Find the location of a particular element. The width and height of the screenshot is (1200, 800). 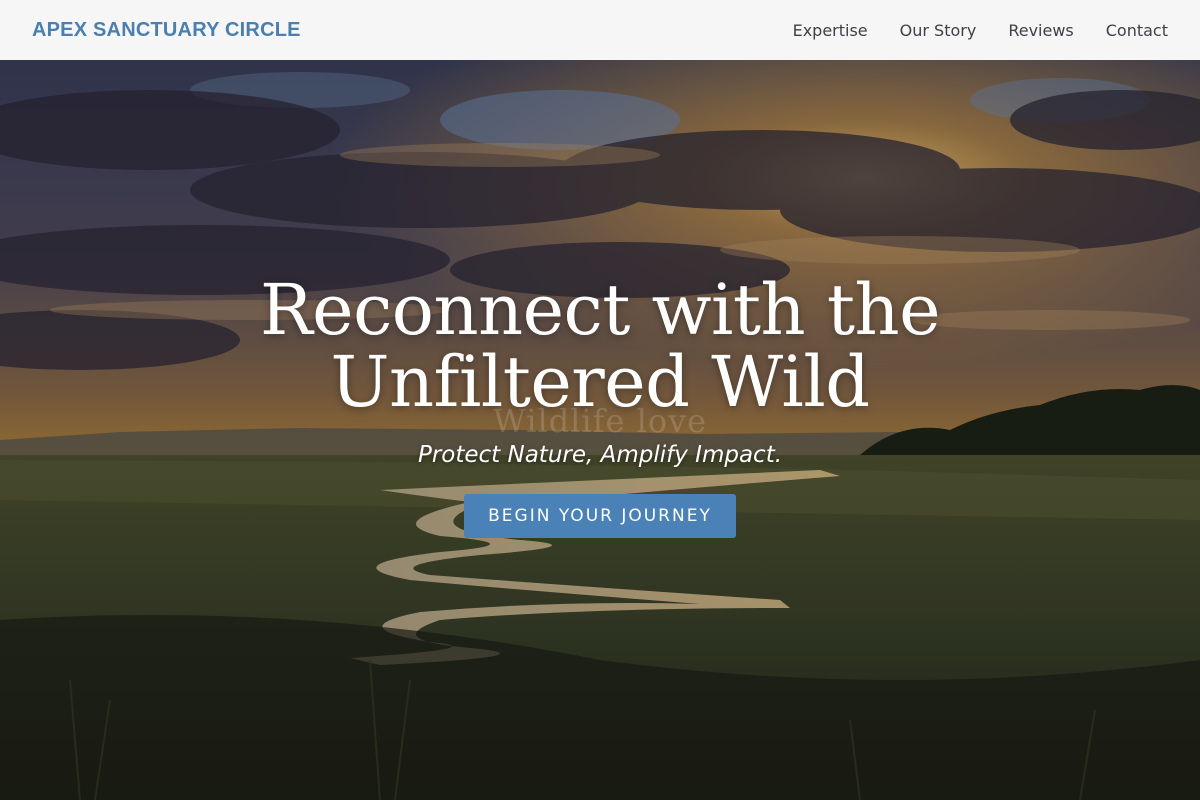

nav-link-our-story: Our Story is located at coordinates (938, 30).